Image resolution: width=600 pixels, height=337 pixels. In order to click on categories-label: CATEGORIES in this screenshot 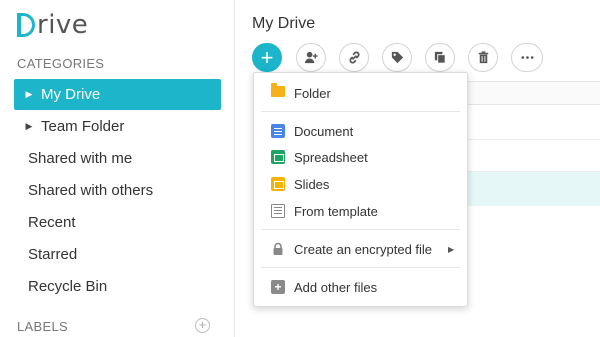, I will do `click(61, 63)`.